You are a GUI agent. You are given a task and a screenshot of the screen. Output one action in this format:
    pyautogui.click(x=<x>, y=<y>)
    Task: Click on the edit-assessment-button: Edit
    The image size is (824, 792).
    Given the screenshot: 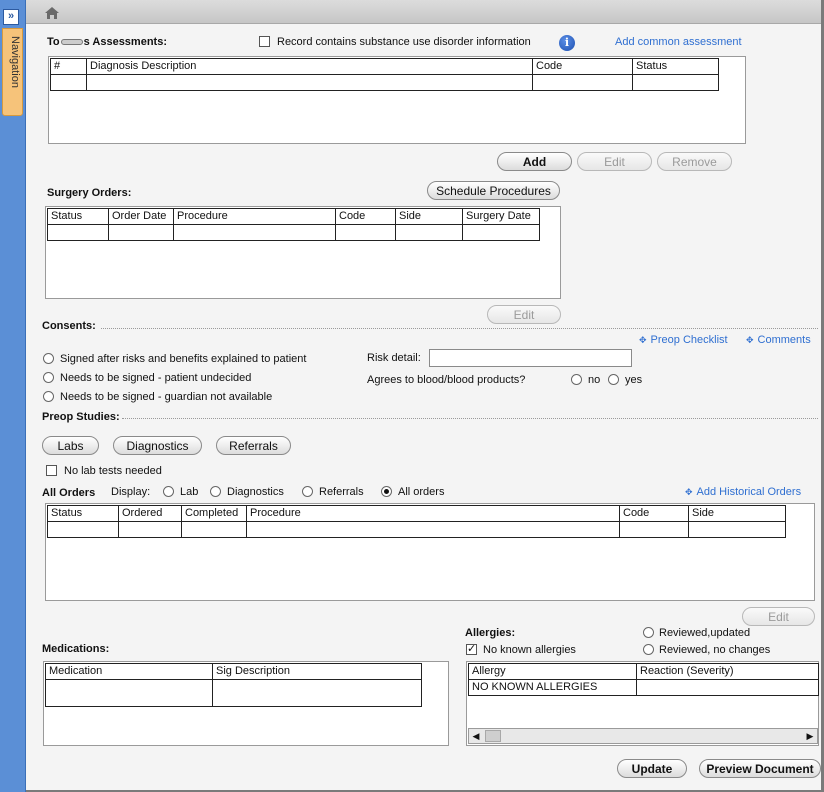 What is the action you would take?
    pyautogui.click(x=614, y=161)
    